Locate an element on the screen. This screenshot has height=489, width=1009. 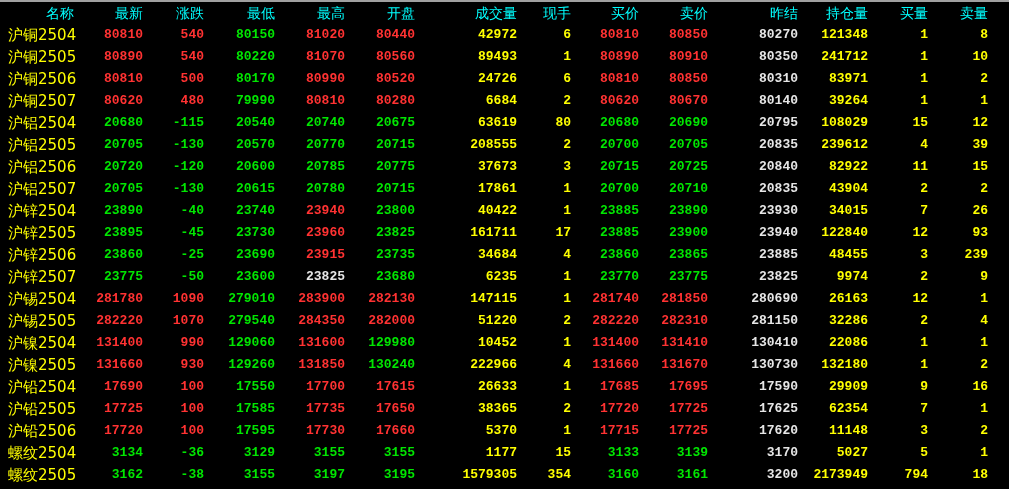
table-cell-text: -50 is located at coordinates (191, 277).